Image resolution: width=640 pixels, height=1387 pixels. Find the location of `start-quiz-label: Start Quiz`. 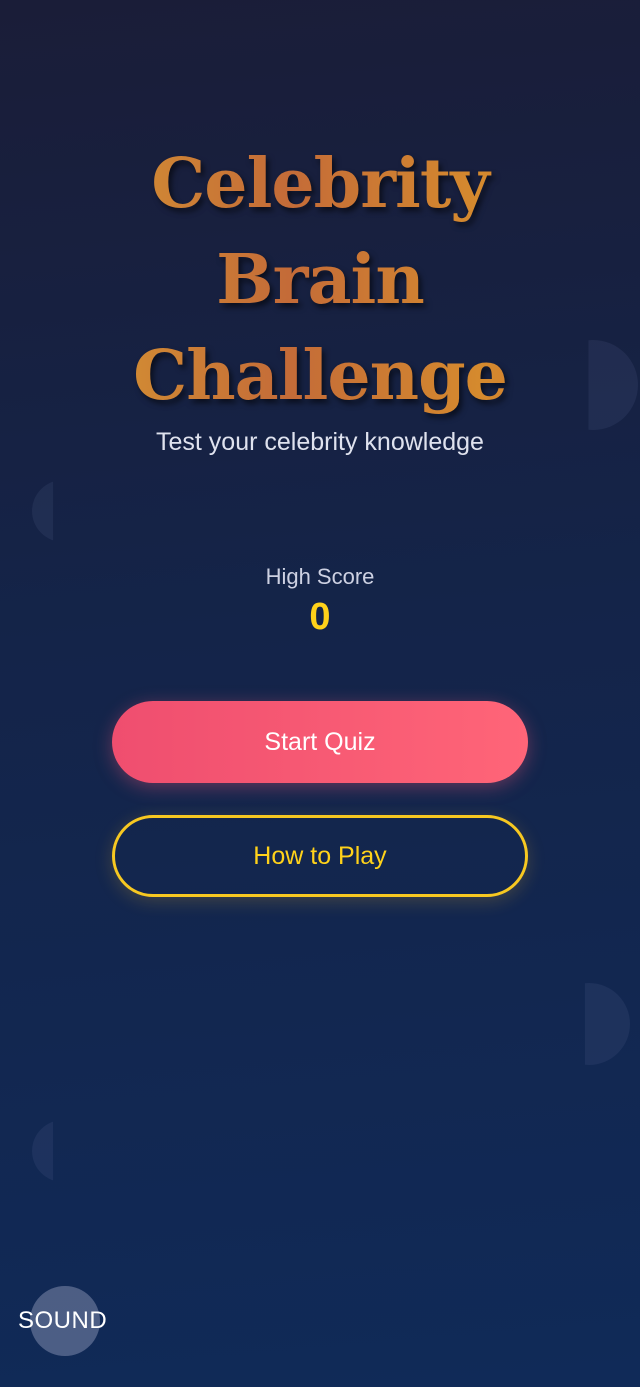

start-quiz-label: Start Quiz is located at coordinates (320, 741).